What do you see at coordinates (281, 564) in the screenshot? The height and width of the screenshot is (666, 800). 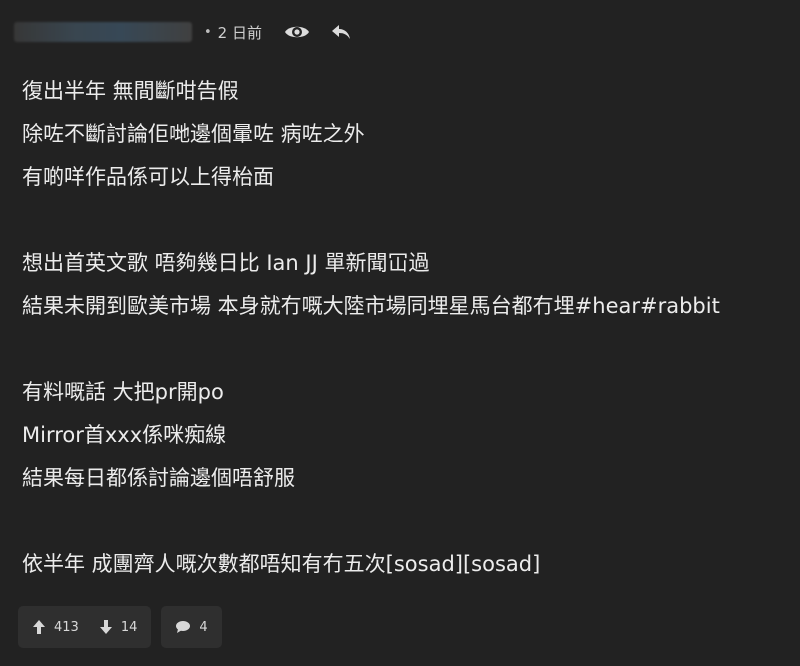 I see `post-line: 依半年 成團齊人嘅次數都唔知有冇五次[sosad][sosad]` at bounding box center [281, 564].